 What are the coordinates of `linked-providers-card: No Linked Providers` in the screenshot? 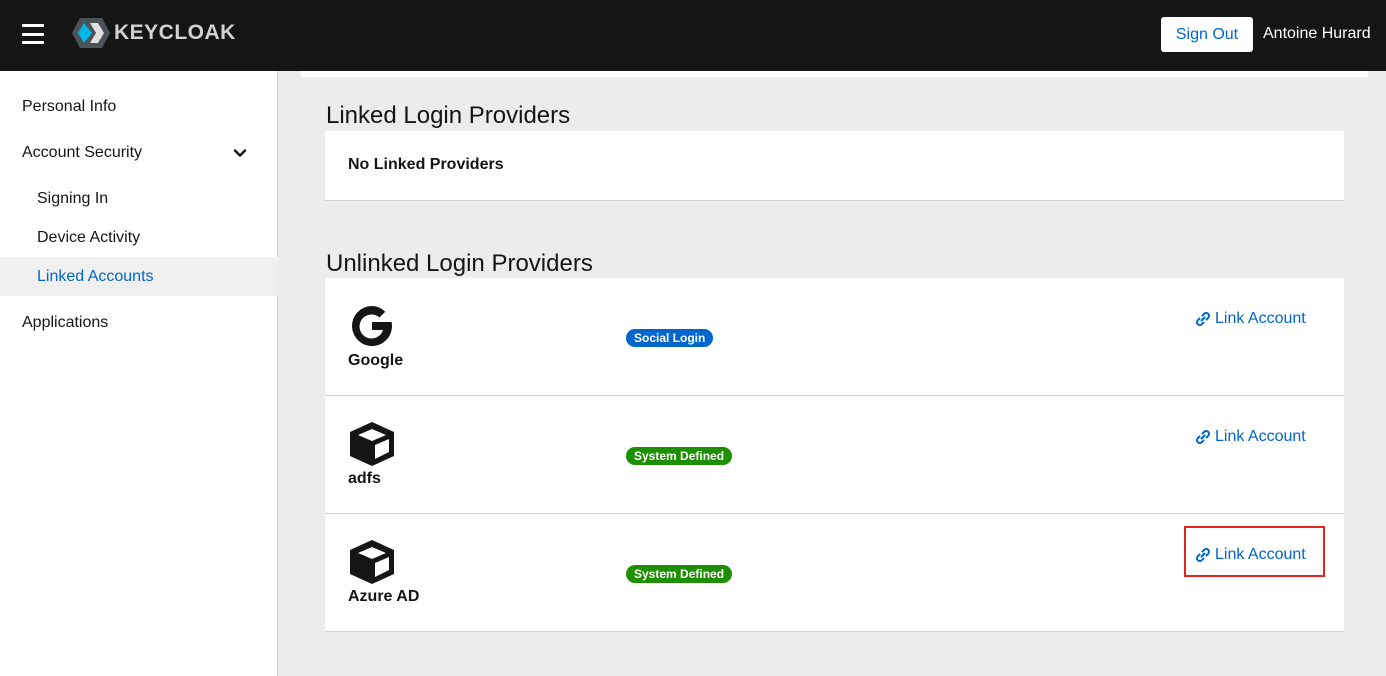 It's located at (834, 166).